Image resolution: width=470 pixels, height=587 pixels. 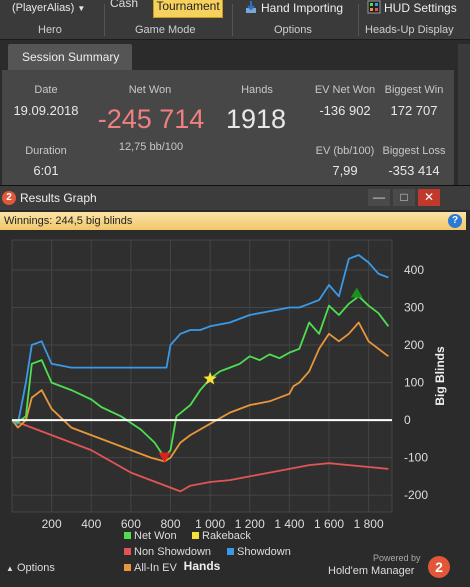 I want to click on hem-logo-icon: 2, so click(x=439, y=567).